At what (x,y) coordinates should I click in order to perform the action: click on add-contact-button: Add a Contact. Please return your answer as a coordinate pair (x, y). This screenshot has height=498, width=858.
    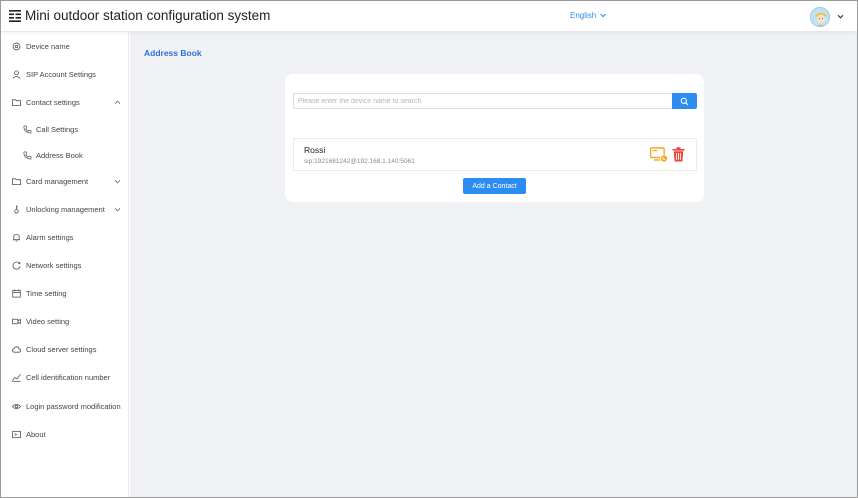
    Looking at the image, I should click on (494, 186).